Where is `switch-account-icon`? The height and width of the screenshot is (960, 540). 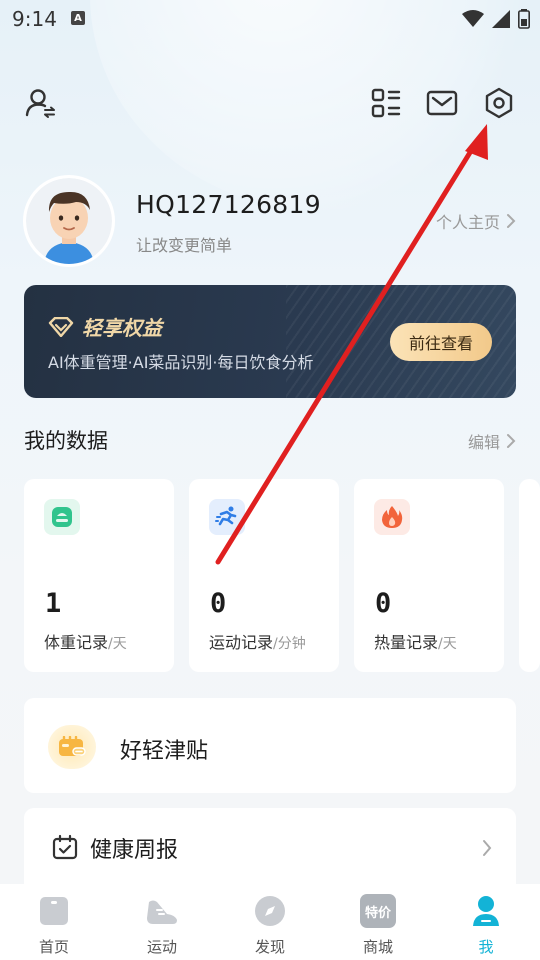
switch-account-icon is located at coordinates (41, 103).